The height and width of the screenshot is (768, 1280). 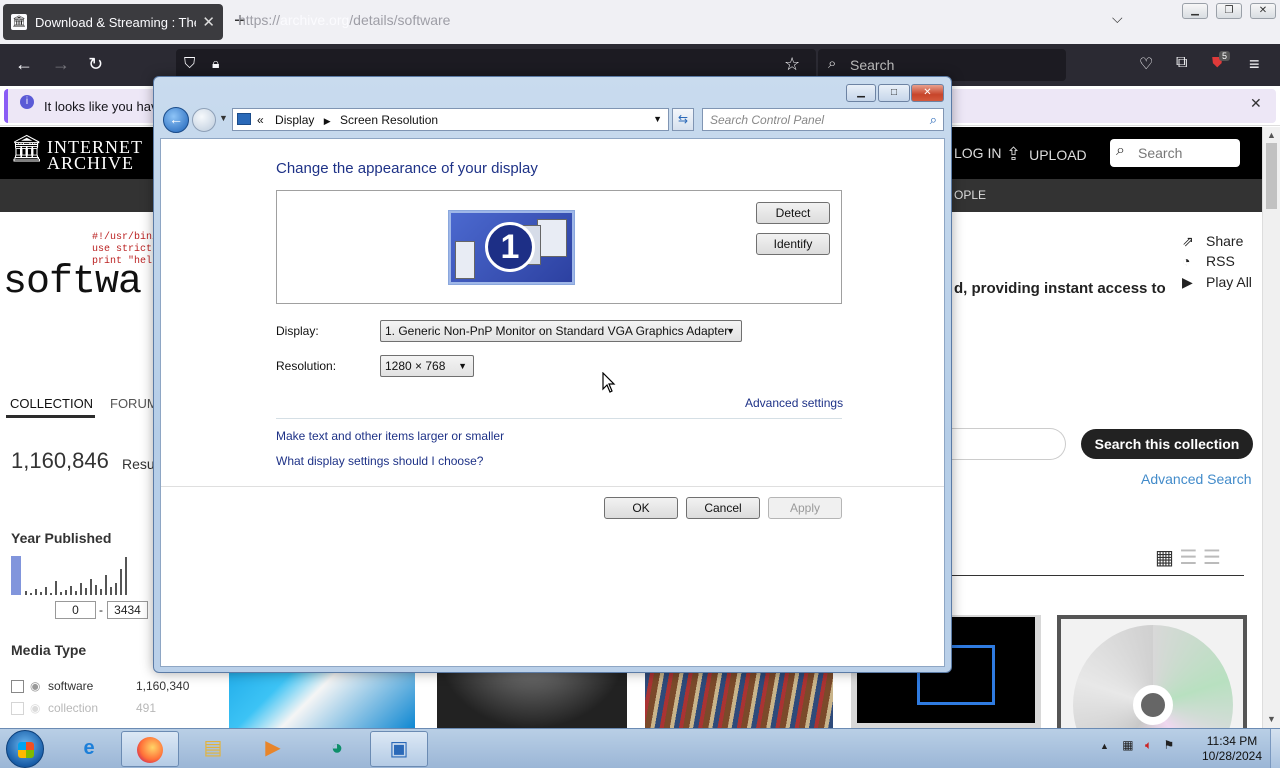 I want to click on results-label: Resu, so click(x=138, y=464).